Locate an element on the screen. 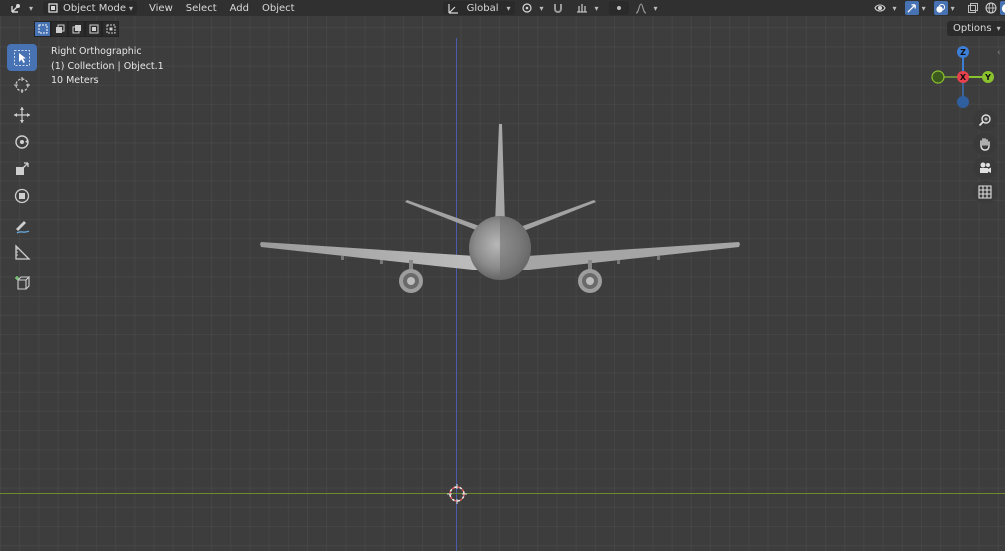 The width and height of the screenshot is (1005, 551). ruler-measure-icon is located at coordinates (23, 251).